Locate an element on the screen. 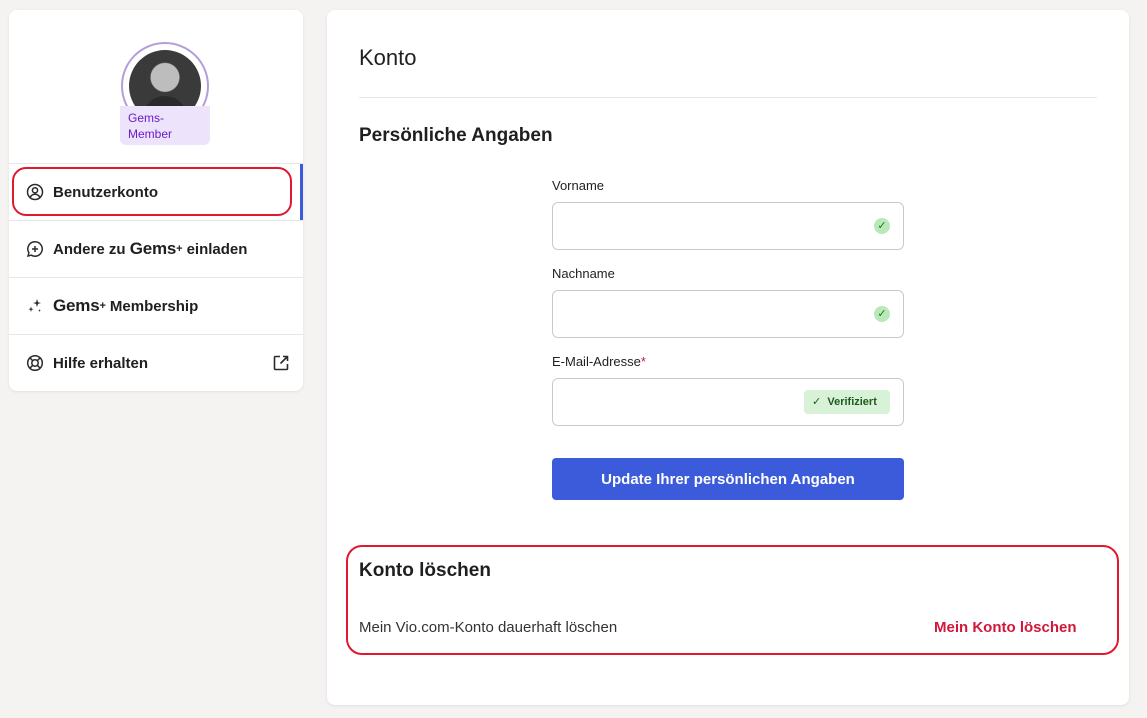  avatar-block: Gems- Member is located at coordinates (165, 93).